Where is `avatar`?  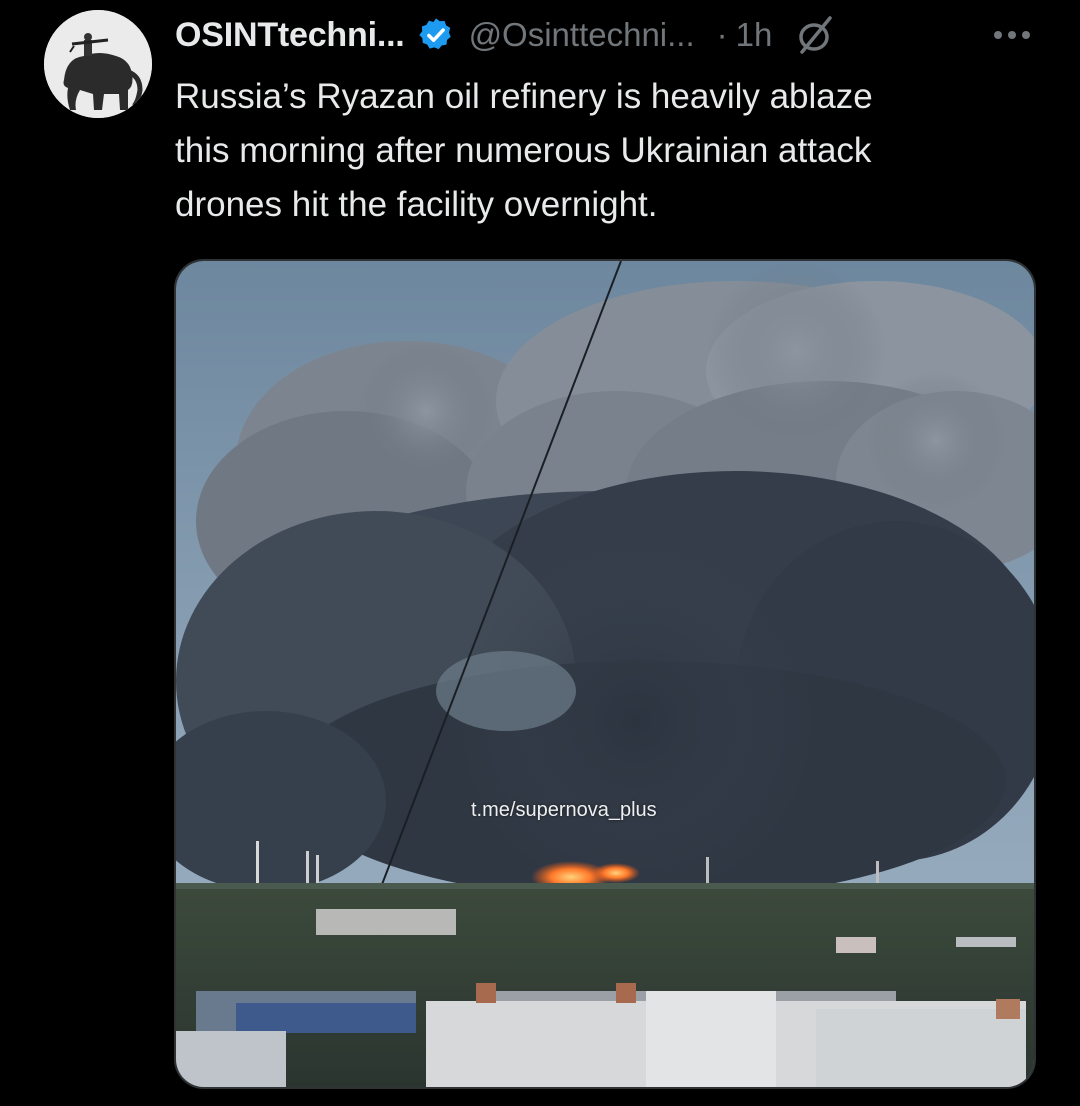
avatar is located at coordinates (98, 64).